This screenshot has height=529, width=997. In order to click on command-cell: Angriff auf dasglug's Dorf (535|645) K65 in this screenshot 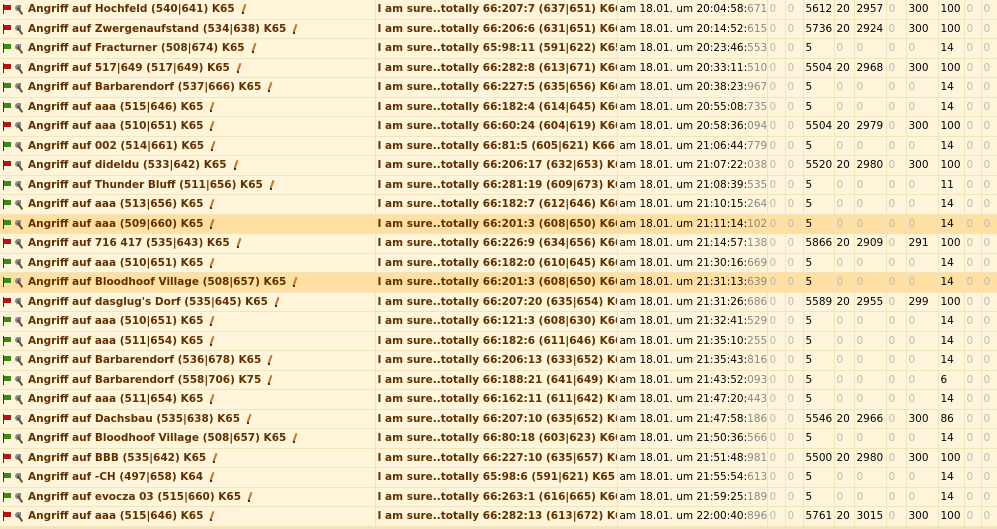, I will do `click(188, 302)`.